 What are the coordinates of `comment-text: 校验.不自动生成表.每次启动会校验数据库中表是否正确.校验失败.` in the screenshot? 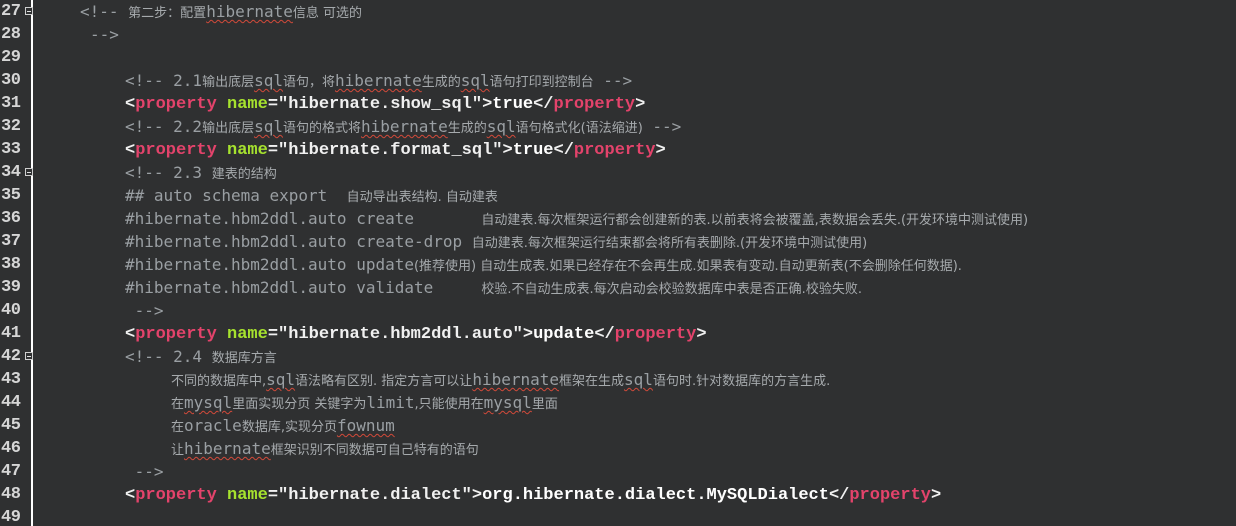 It's located at (671, 289).